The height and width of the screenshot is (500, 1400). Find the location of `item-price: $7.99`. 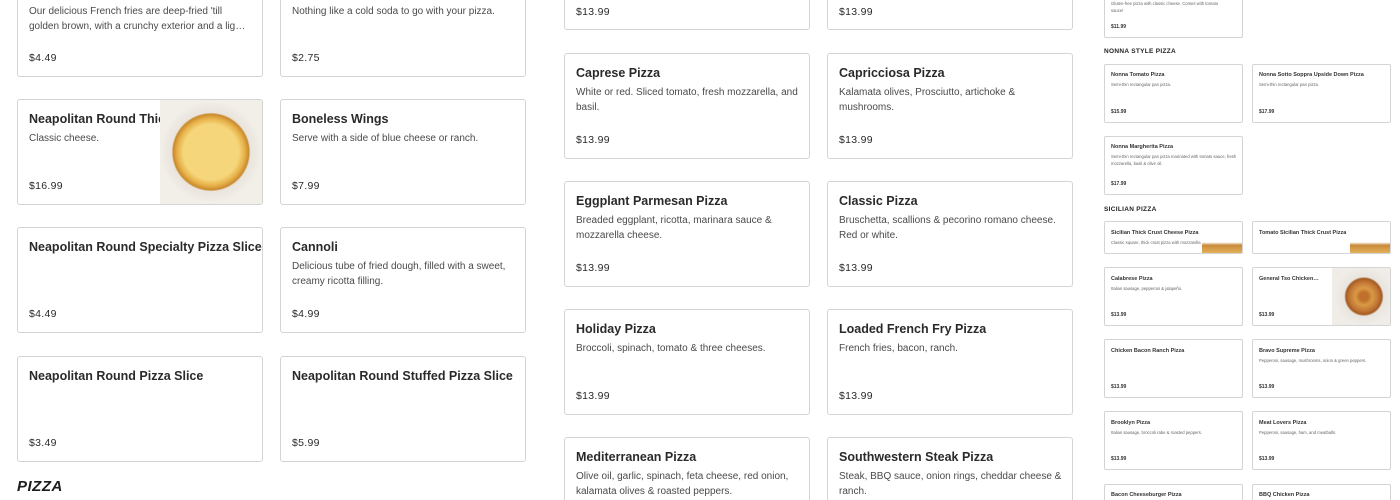

item-price: $7.99 is located at coordinates (306, 186).